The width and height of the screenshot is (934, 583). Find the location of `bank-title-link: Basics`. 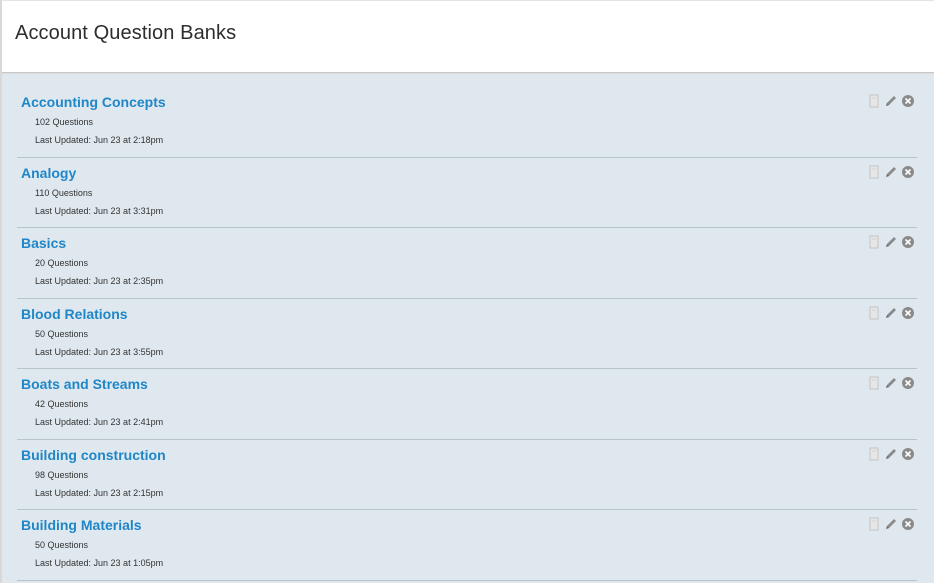

bank-title-link: Basics is located at coordinates (43, 243).